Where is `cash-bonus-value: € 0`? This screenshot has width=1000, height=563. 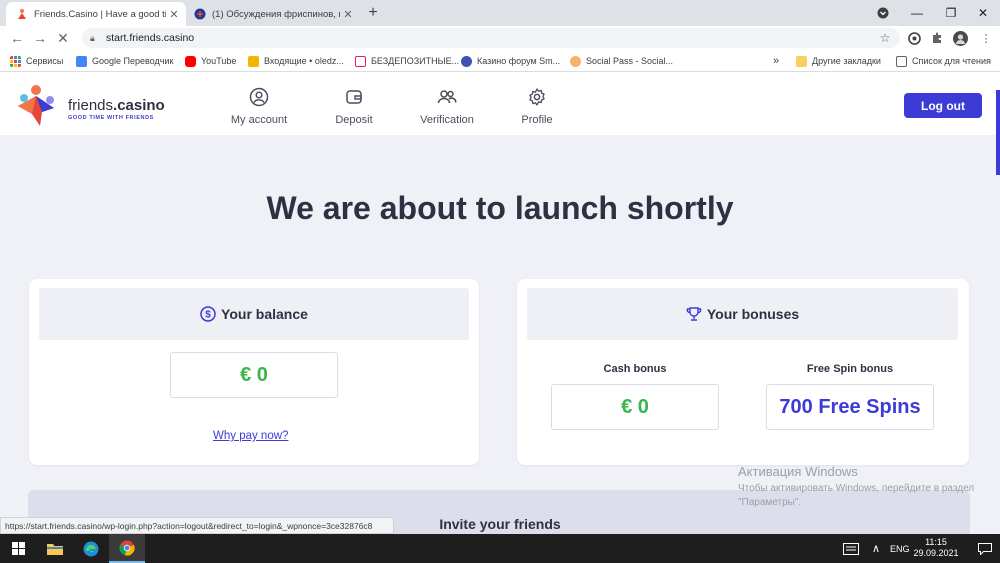 cash-bonus-value: € 0 is located at coordinates (635, 407).